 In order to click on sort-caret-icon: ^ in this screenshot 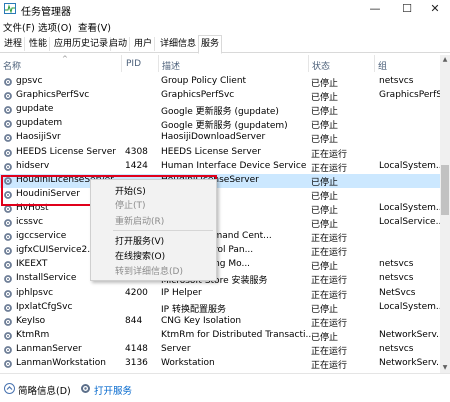, I will do `click(65, 59)`.